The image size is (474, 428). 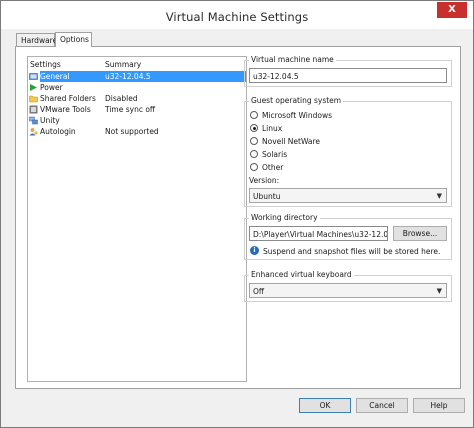 What do you see at coordinates (55, 76) in the screenshot?
I see `list-item-name: General` at bounding box center [55, 76].